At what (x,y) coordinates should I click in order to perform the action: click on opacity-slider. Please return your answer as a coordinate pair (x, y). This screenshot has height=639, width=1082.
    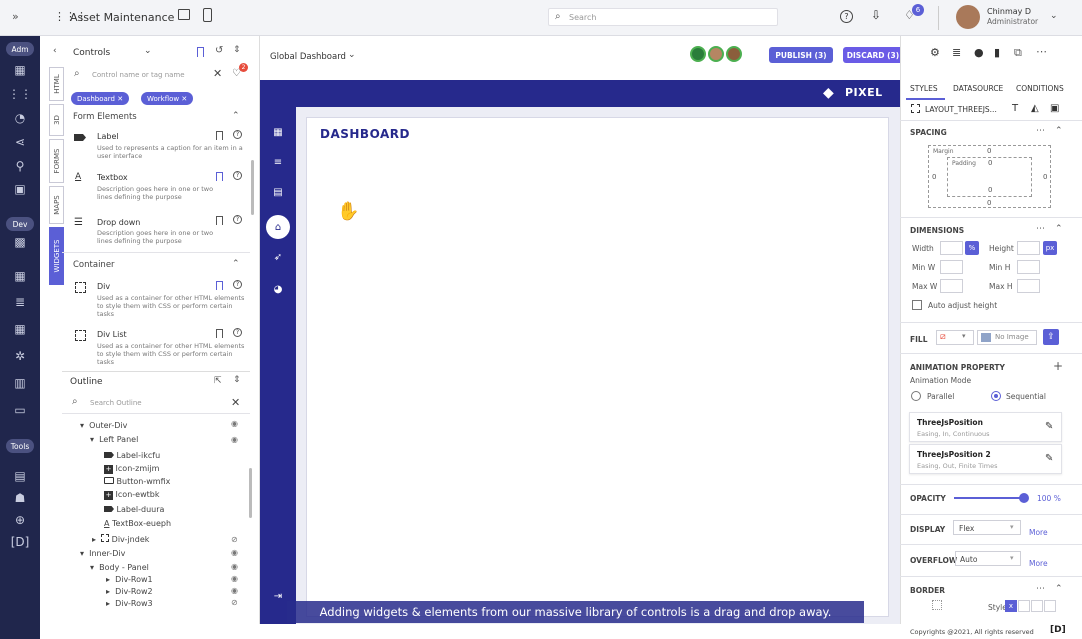
    Looking at the image, I should click on (991, 498).